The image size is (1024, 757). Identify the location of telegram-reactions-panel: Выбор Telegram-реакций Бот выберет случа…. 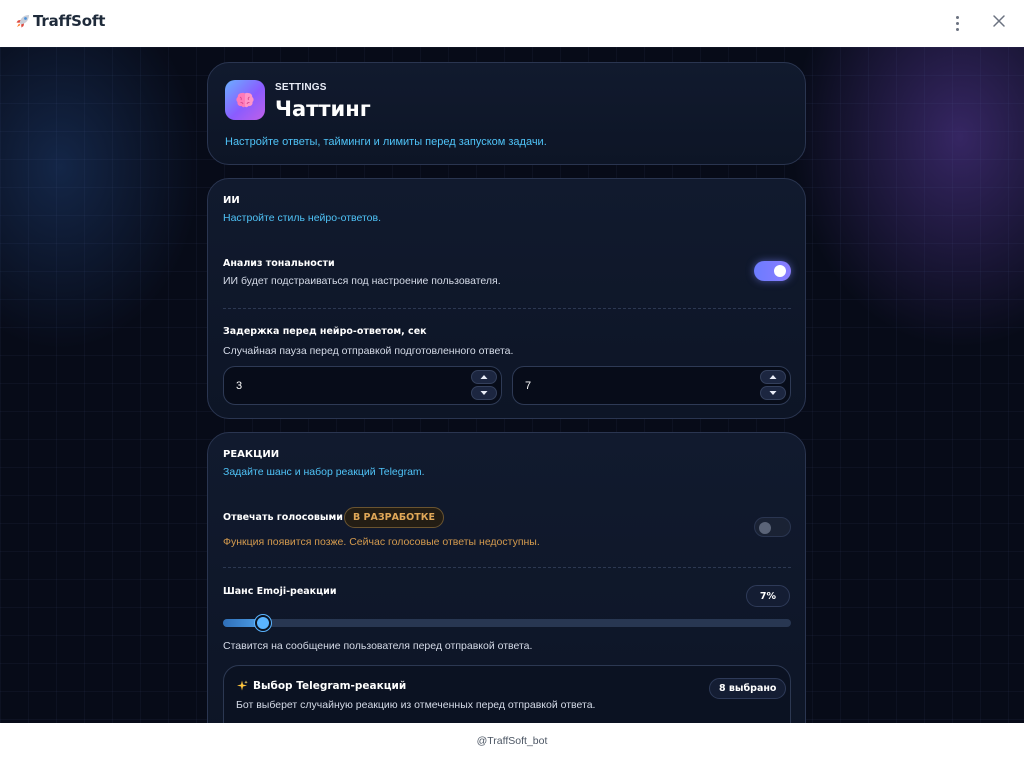
(507, 694).